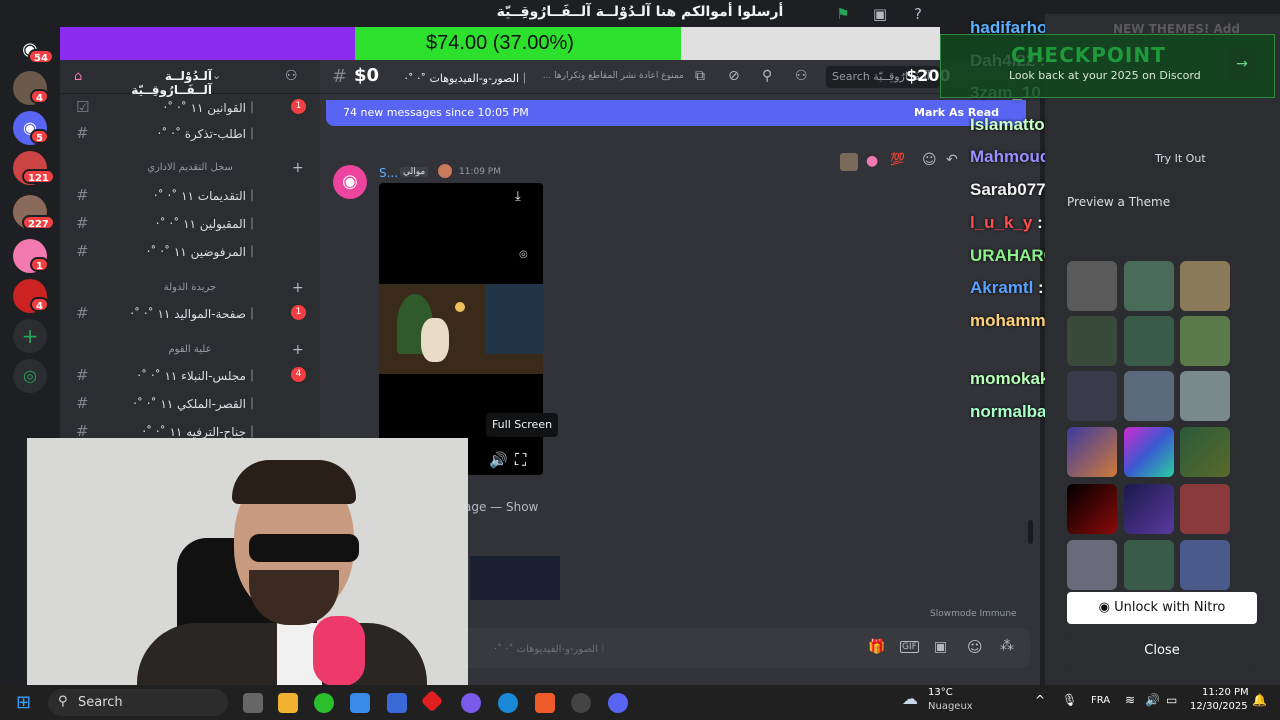 Image resolution: width=1280 pixels, height=720 pixels. What do you see at coordinates (1171, 700) in the screenshot?
I see `battery-icon: ▭` at bounding box center [1171, 700].